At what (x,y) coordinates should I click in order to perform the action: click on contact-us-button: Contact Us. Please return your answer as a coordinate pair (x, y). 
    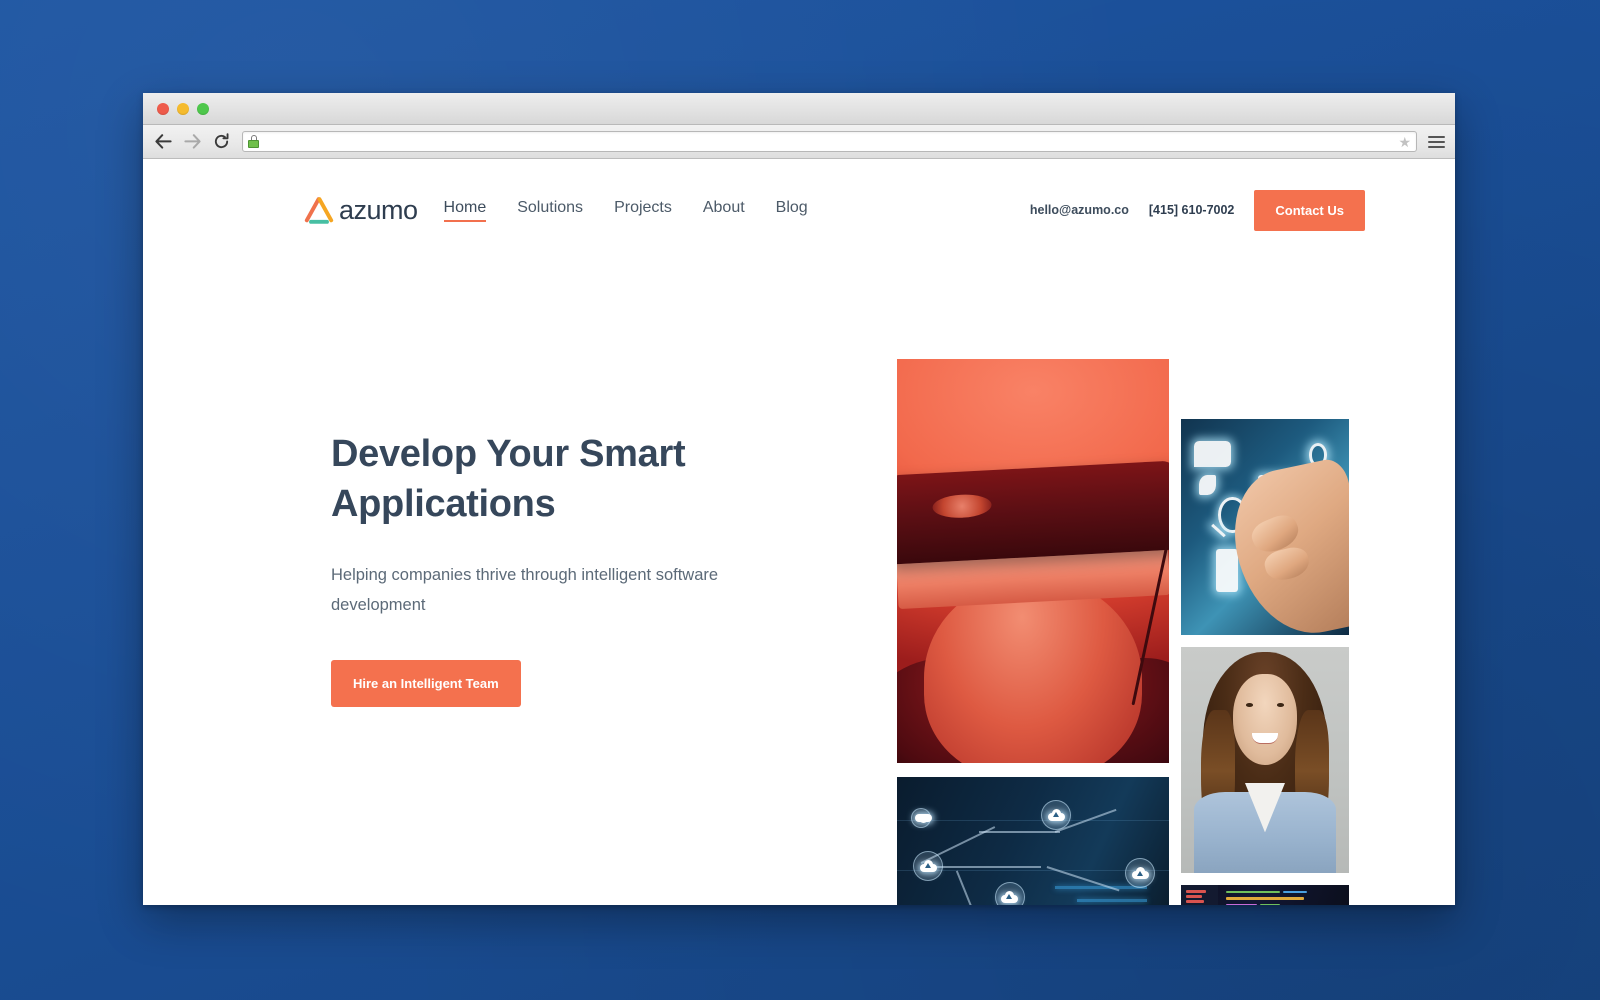
    Looking at the image, I should click on (1309, 210).